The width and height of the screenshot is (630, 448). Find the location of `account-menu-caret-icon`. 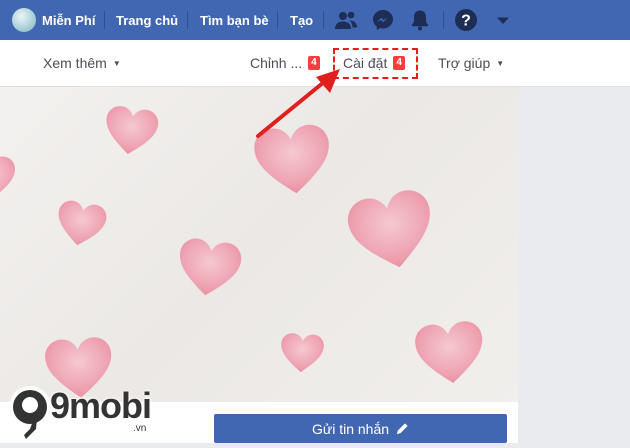

account-menu-caret-icon is located at coordinates (503, 20).